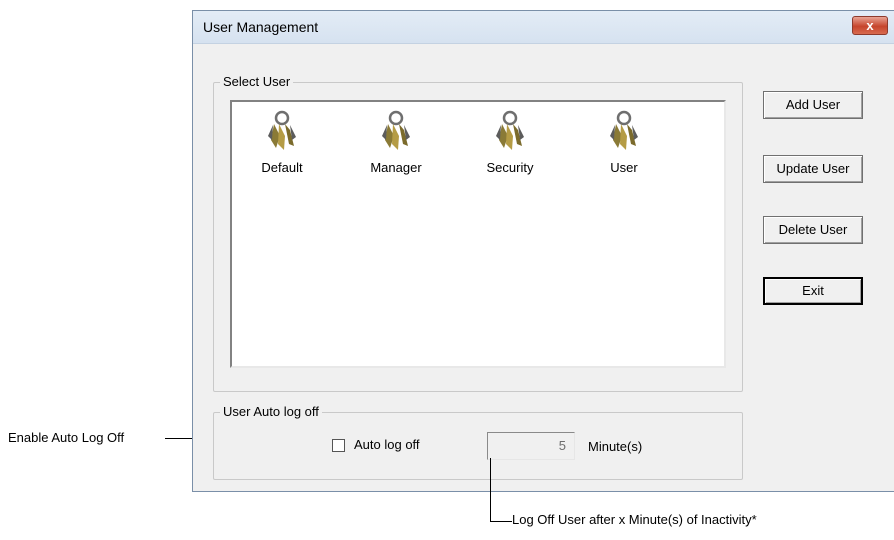 The height and width of the screenshot is (540, 894). What do you see at coordinates (338, 445) in the screenshot?
I see `auto-logoff-checkbox` at bounding box center [338, 445].